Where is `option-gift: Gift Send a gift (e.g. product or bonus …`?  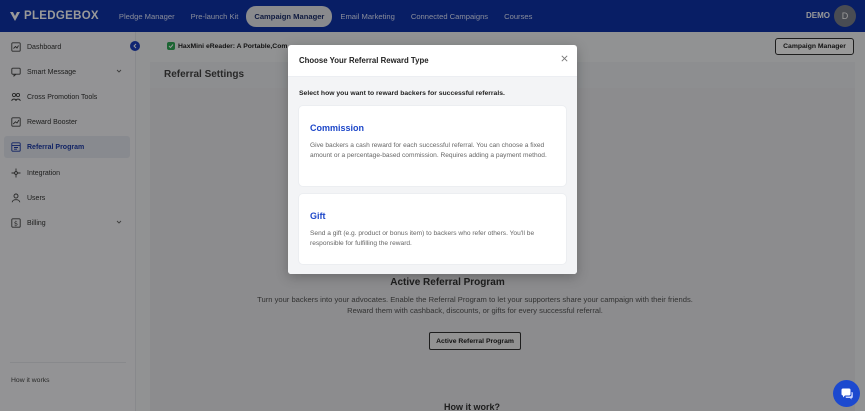 option-gift: Gift Send a gift (e.g. product or bonus … is located at coordinates (432, 229).